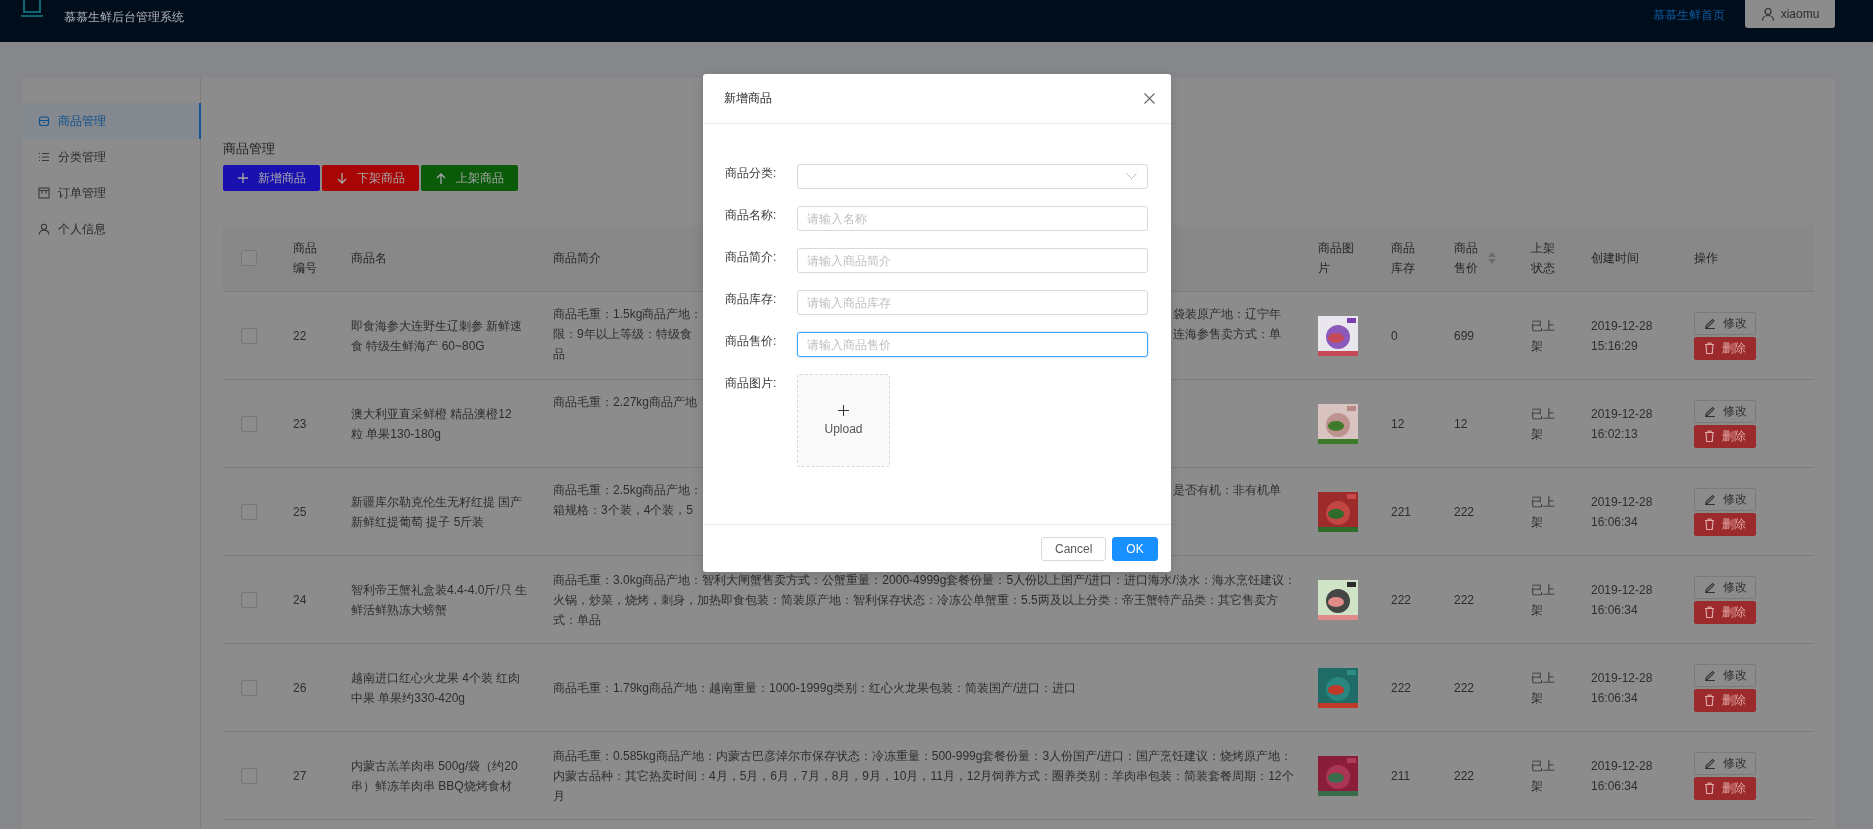 The image size is (1873, 829). What do you see at coordinates (1227, 490) in the screenshot?
I see `description-text: 是否有机：非有机单` at bounding box center [1227, 490].